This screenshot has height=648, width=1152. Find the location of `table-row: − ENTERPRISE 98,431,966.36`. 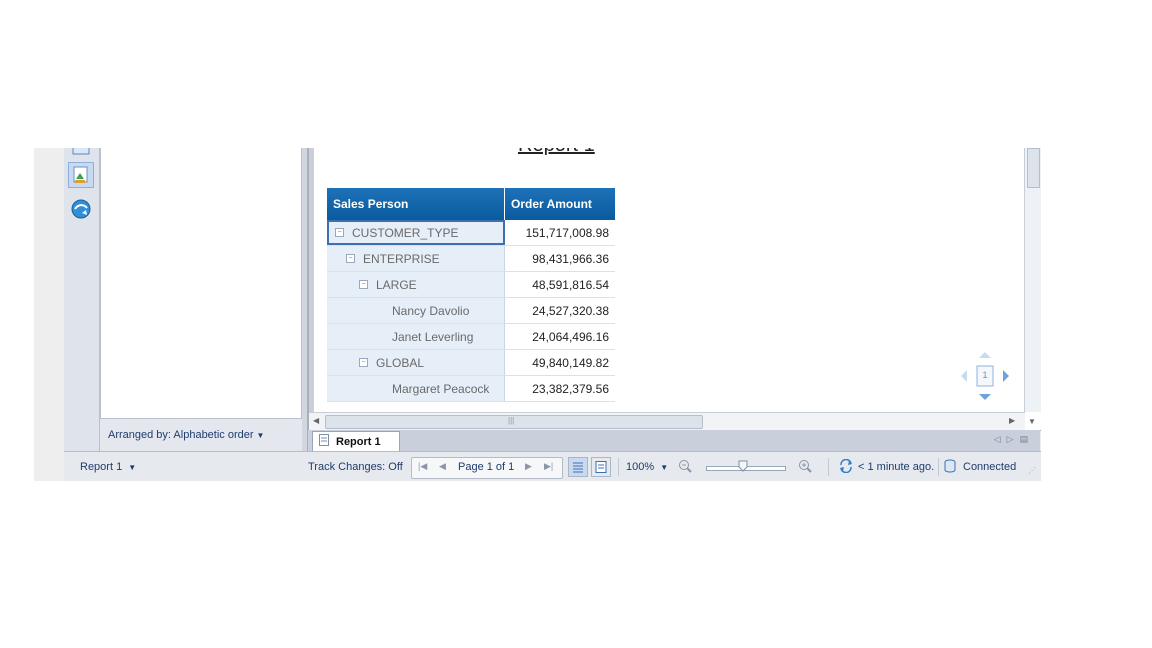

table-row: − ENTERPRISE 98,431,966.36 is located at coordinates (471, 259).